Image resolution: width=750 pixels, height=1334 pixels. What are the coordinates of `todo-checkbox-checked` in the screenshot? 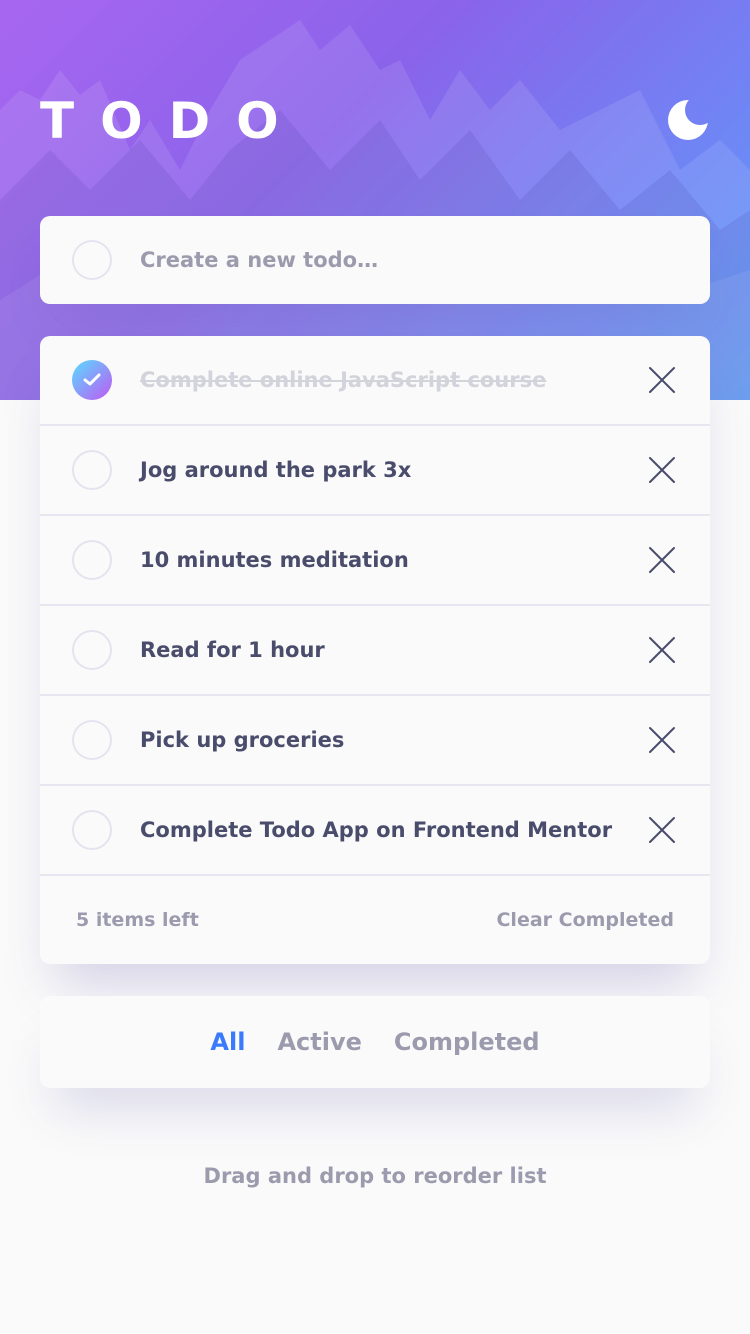 It's located at (92, 380).